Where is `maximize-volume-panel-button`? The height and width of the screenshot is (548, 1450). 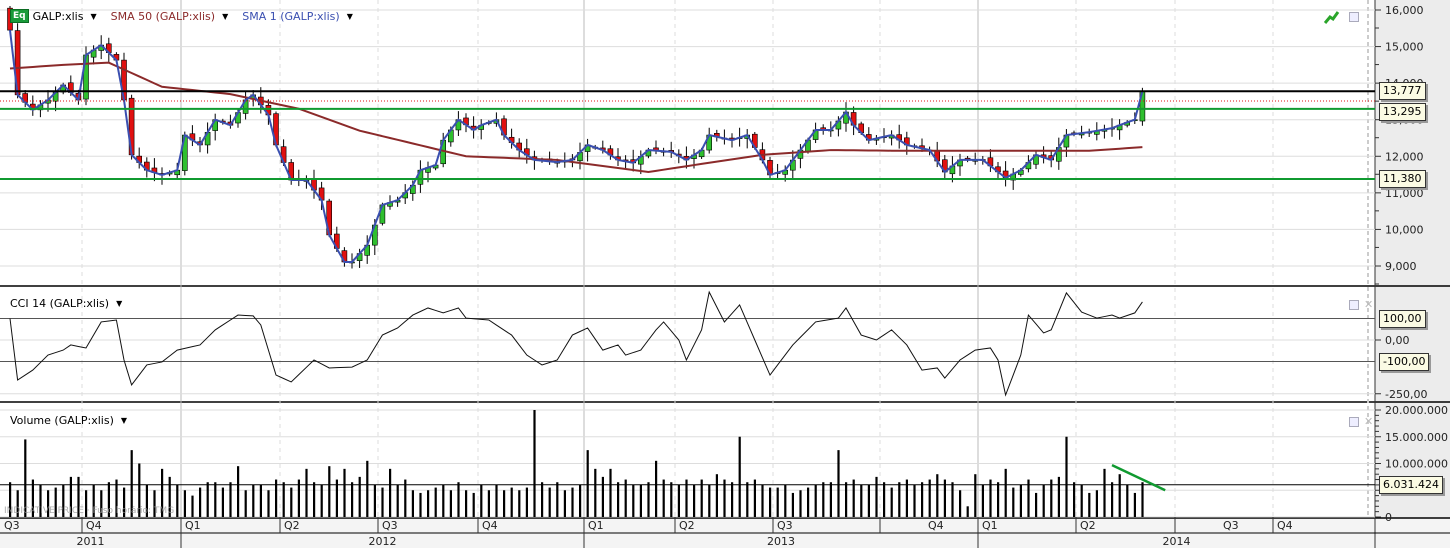
maximize-volume-panel-button is located at coordinates (1354, 422).